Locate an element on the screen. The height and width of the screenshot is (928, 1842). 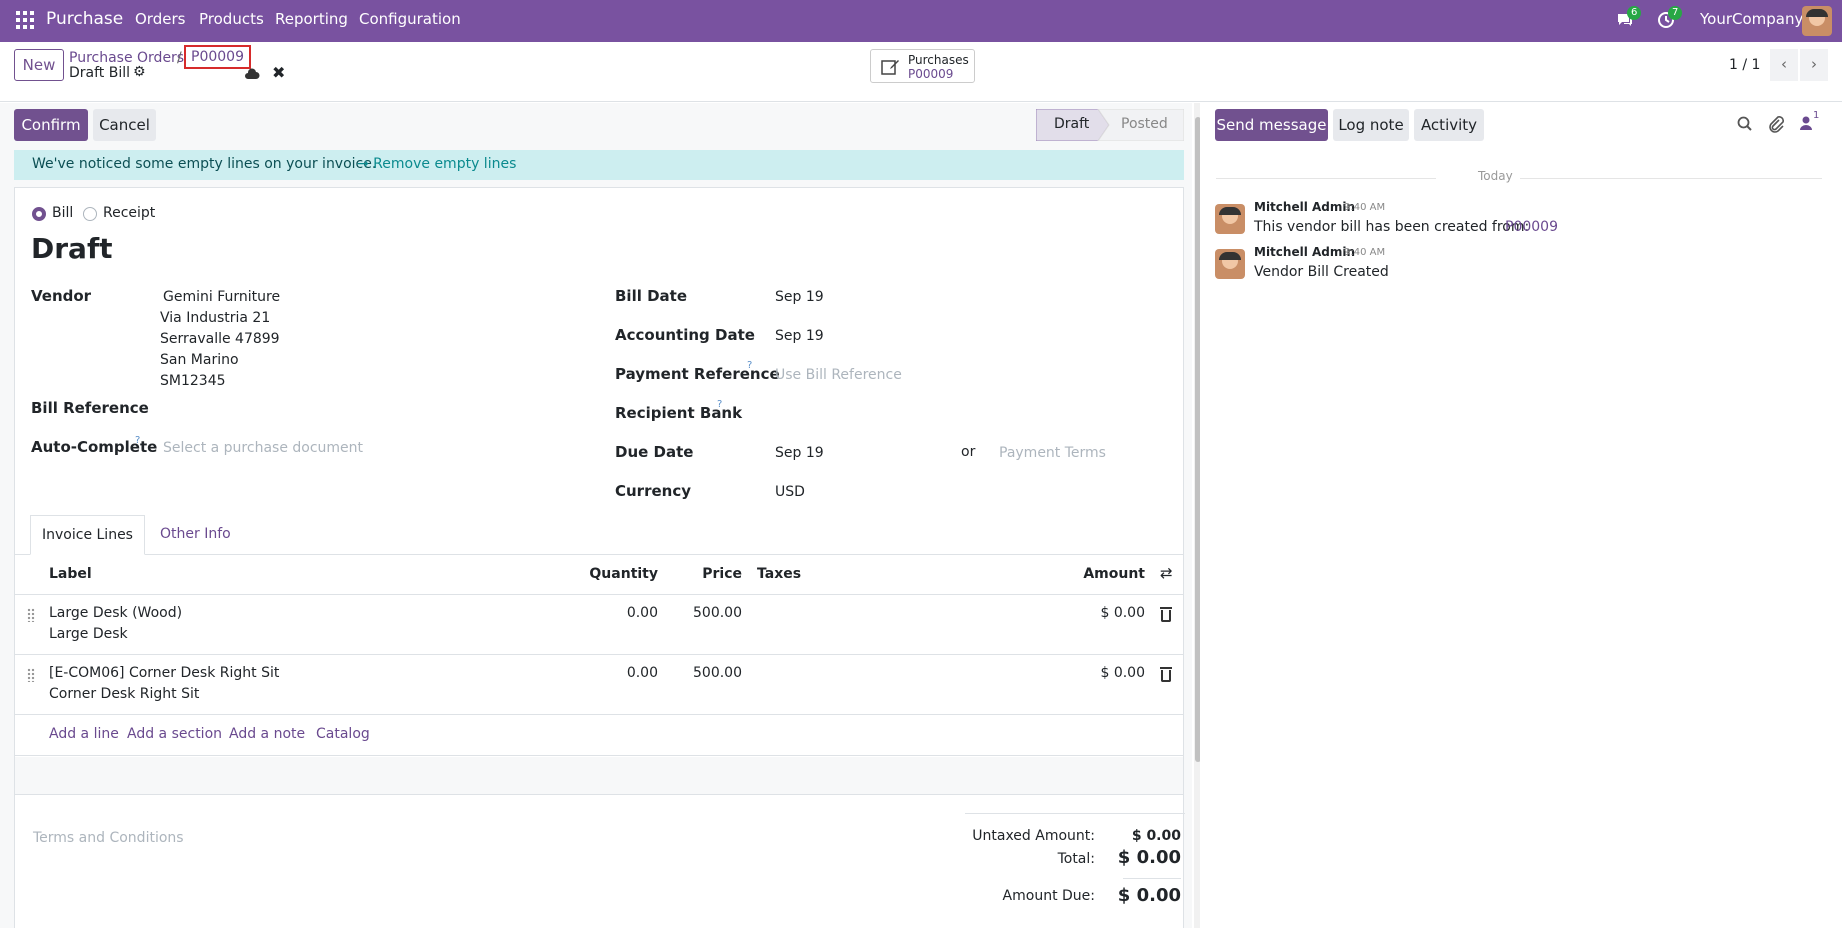
followers-count: 1 is located at coordinates (1816, 115).